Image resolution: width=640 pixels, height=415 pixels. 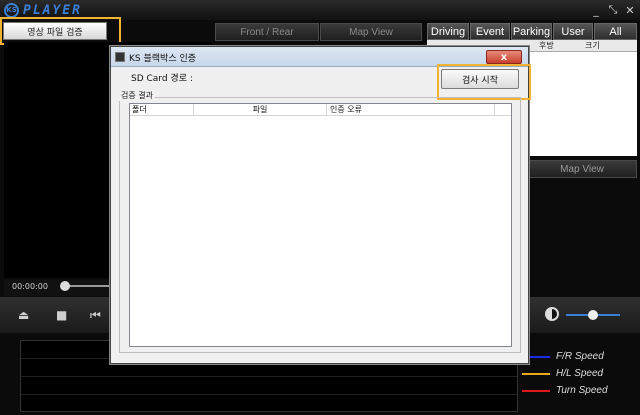 What do you see at coordinates (162, 79) in the screenshot?
I see `sd-card-path-label: SD Card 경로 :` at bounding box center [162, 79].